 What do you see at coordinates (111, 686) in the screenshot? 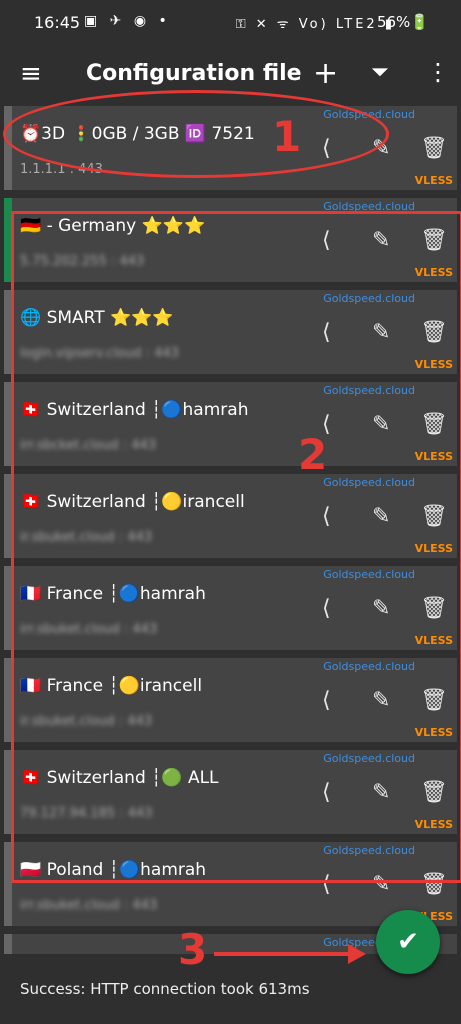
I see `server-name: 🇫🇷 France ┆🟡irancell` at bounding box center [111, 686].